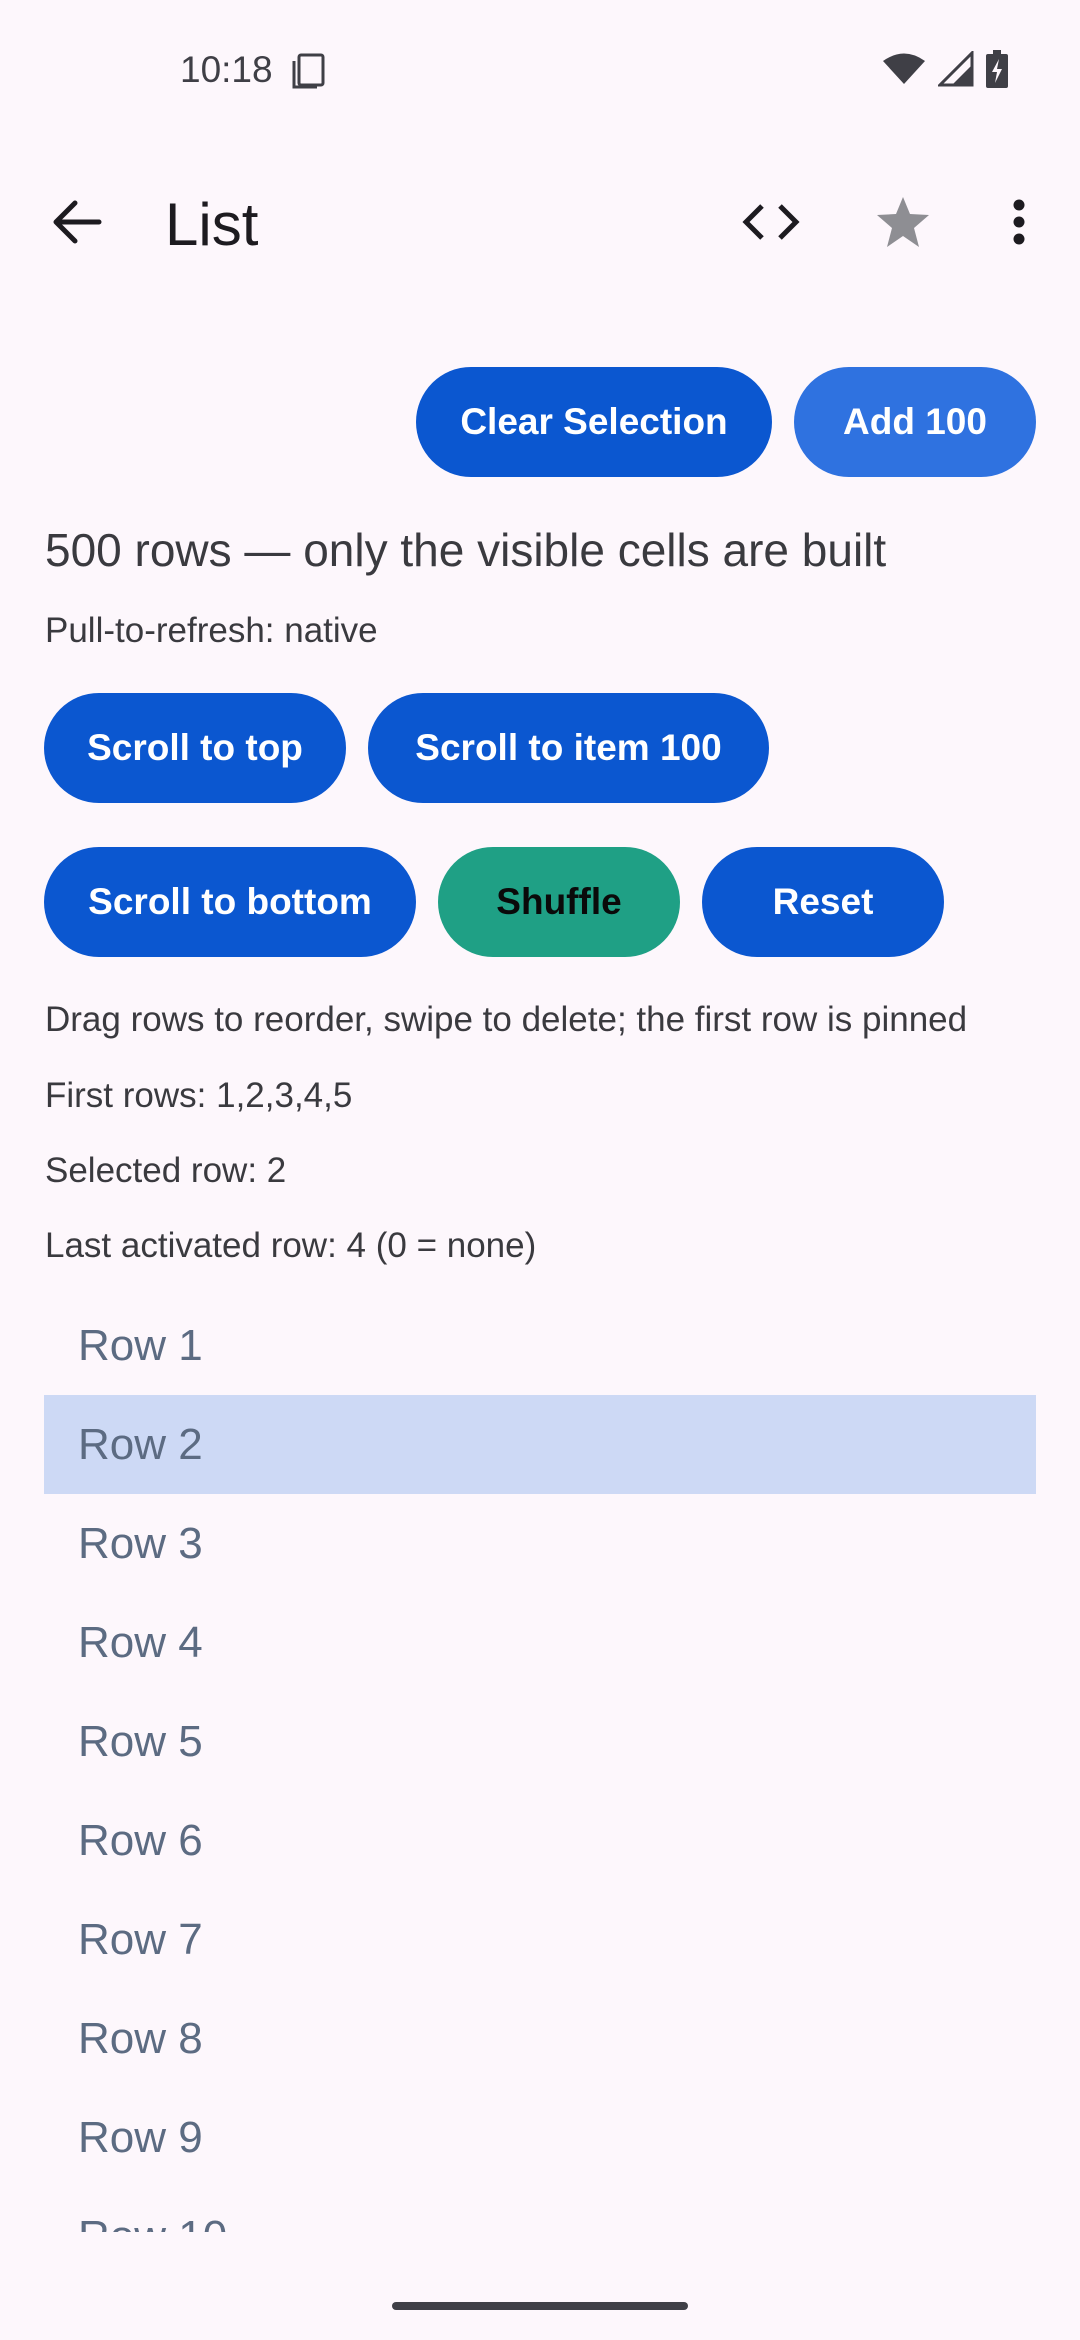 The height and width of the screenshot is (2340, 1080). I want to click on shuffle-button: Shuffle, so click(559, 902).